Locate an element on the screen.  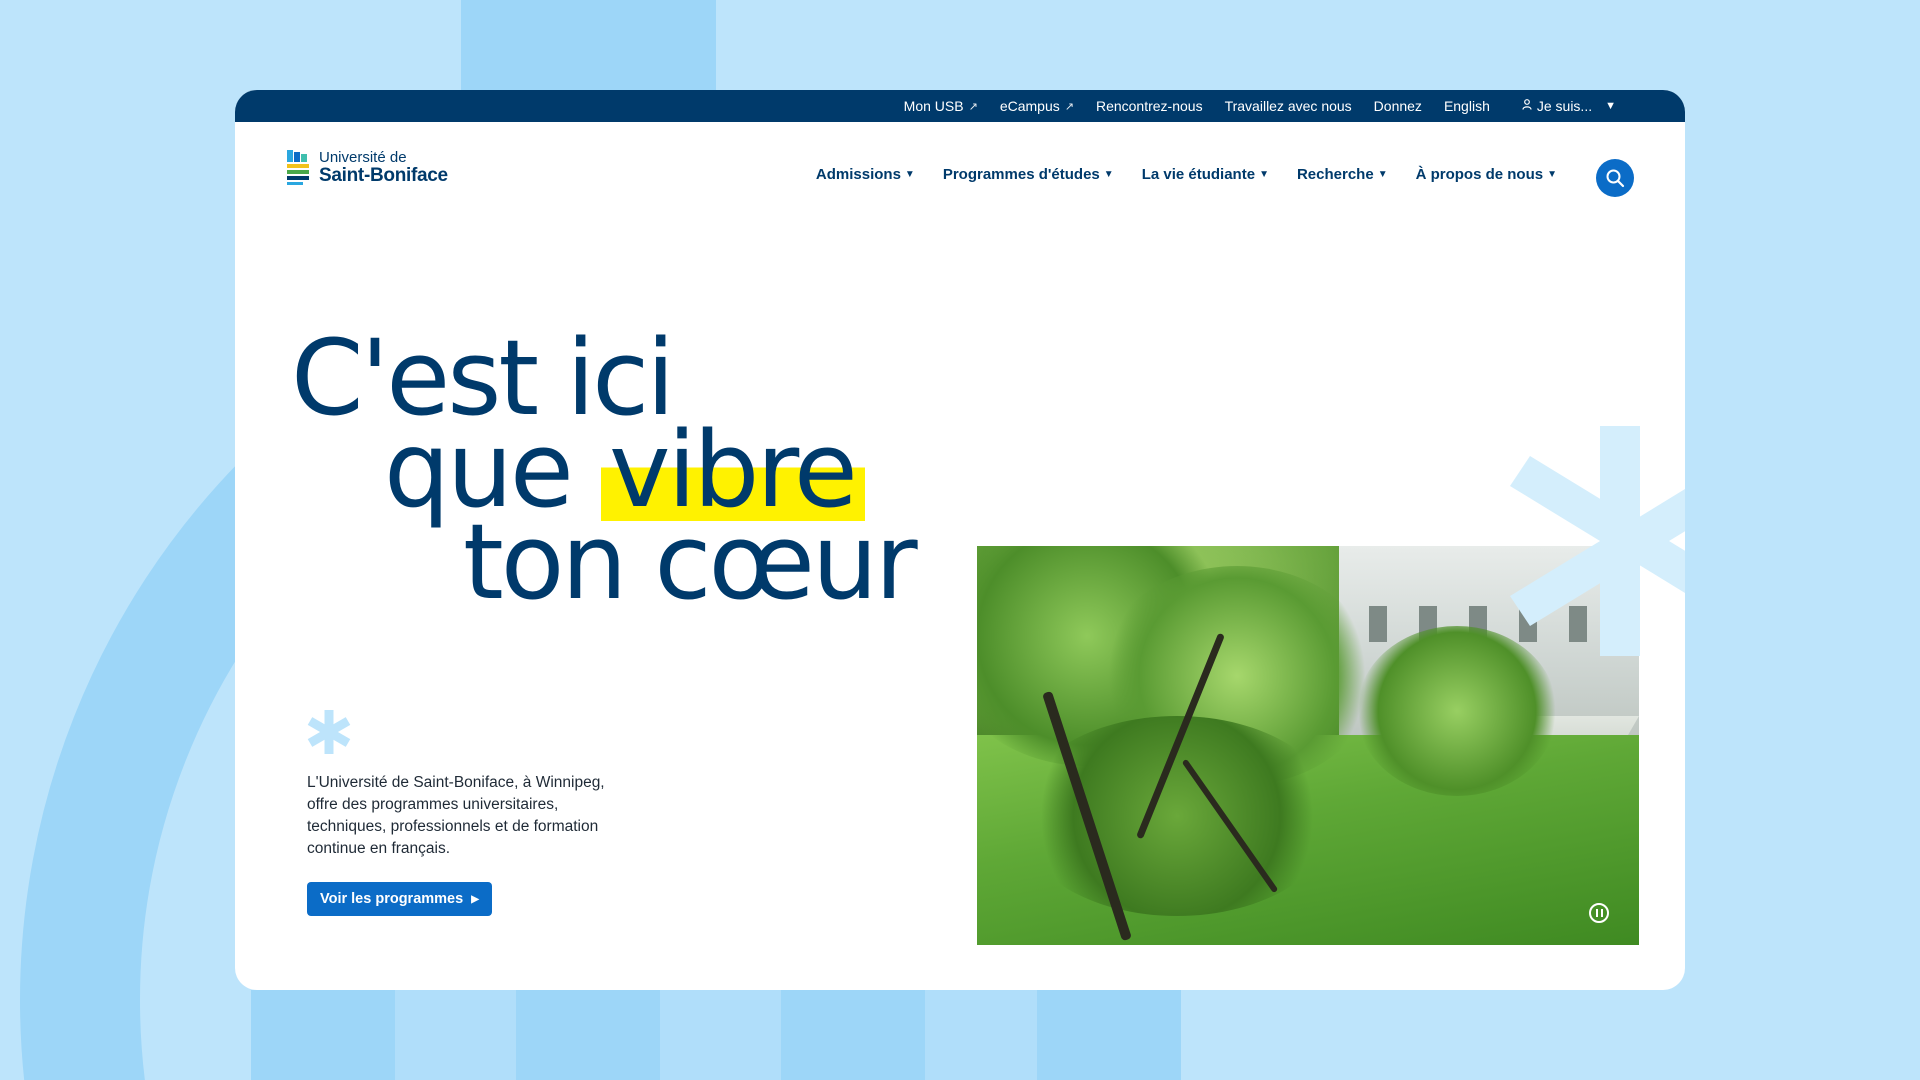
decorative-asterisk-icon is located at coordinates (1597, 541).